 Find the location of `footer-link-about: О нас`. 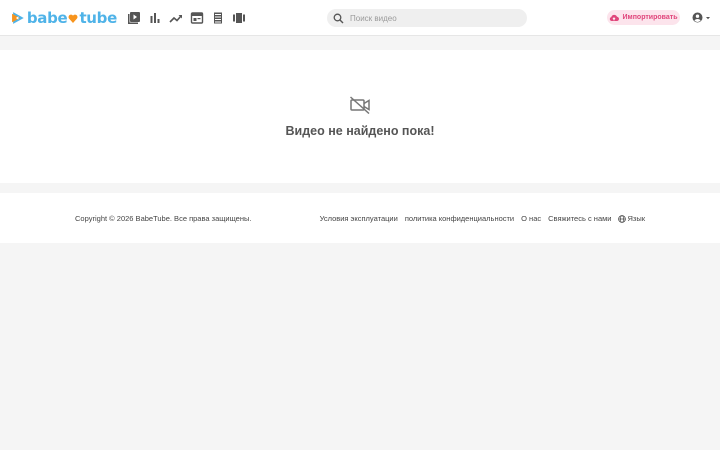

footer-link-about: О нас is located at coordinates (531, 218).